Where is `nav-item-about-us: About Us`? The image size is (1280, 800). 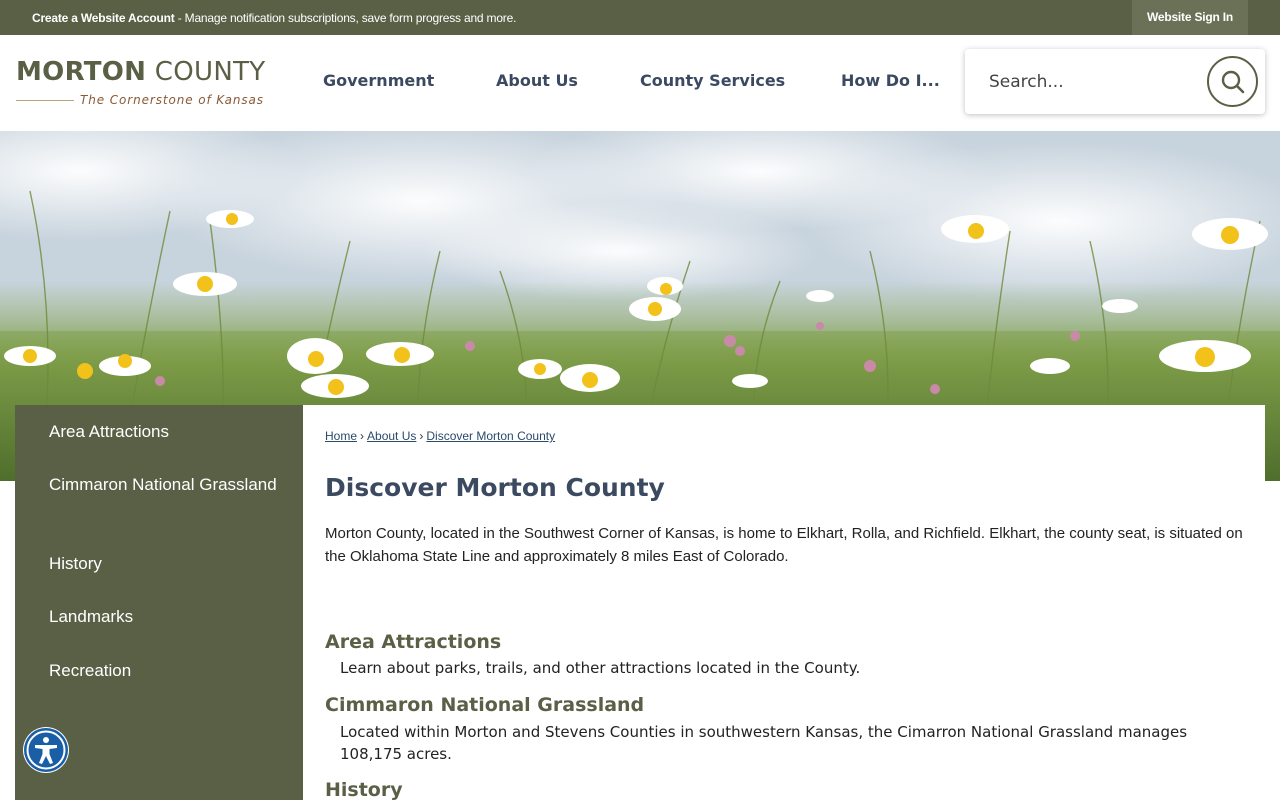 nav-item-about-us: About Us is located at coordinates (537, 80).